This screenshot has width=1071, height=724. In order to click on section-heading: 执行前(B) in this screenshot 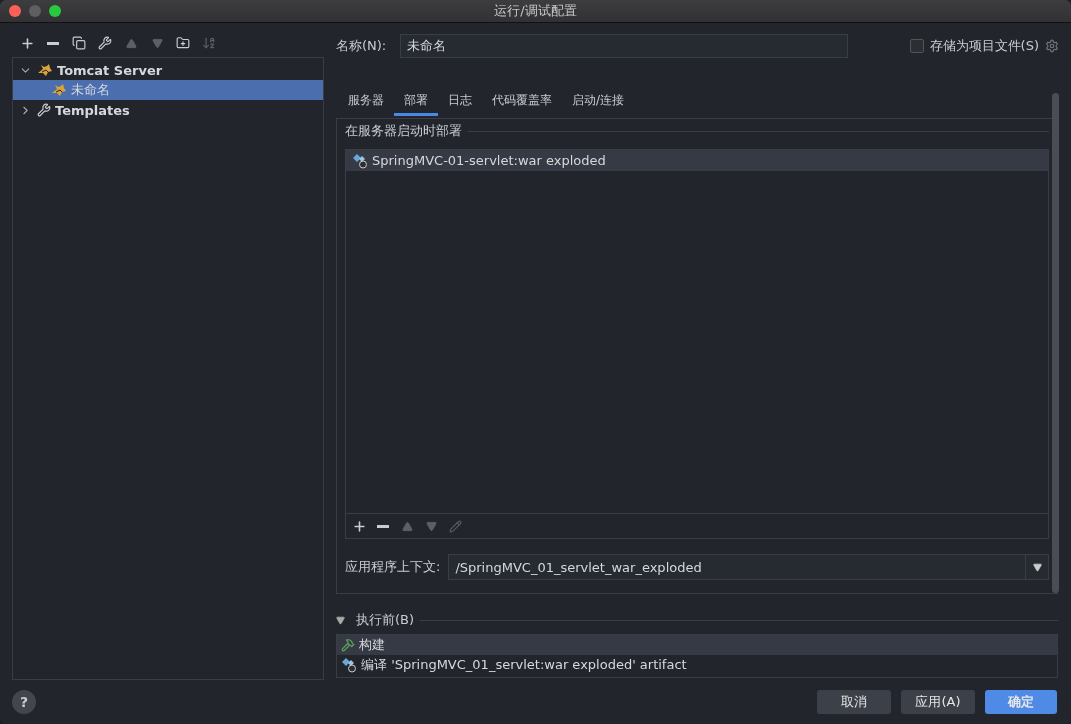, I will do `click(385, 620)`.